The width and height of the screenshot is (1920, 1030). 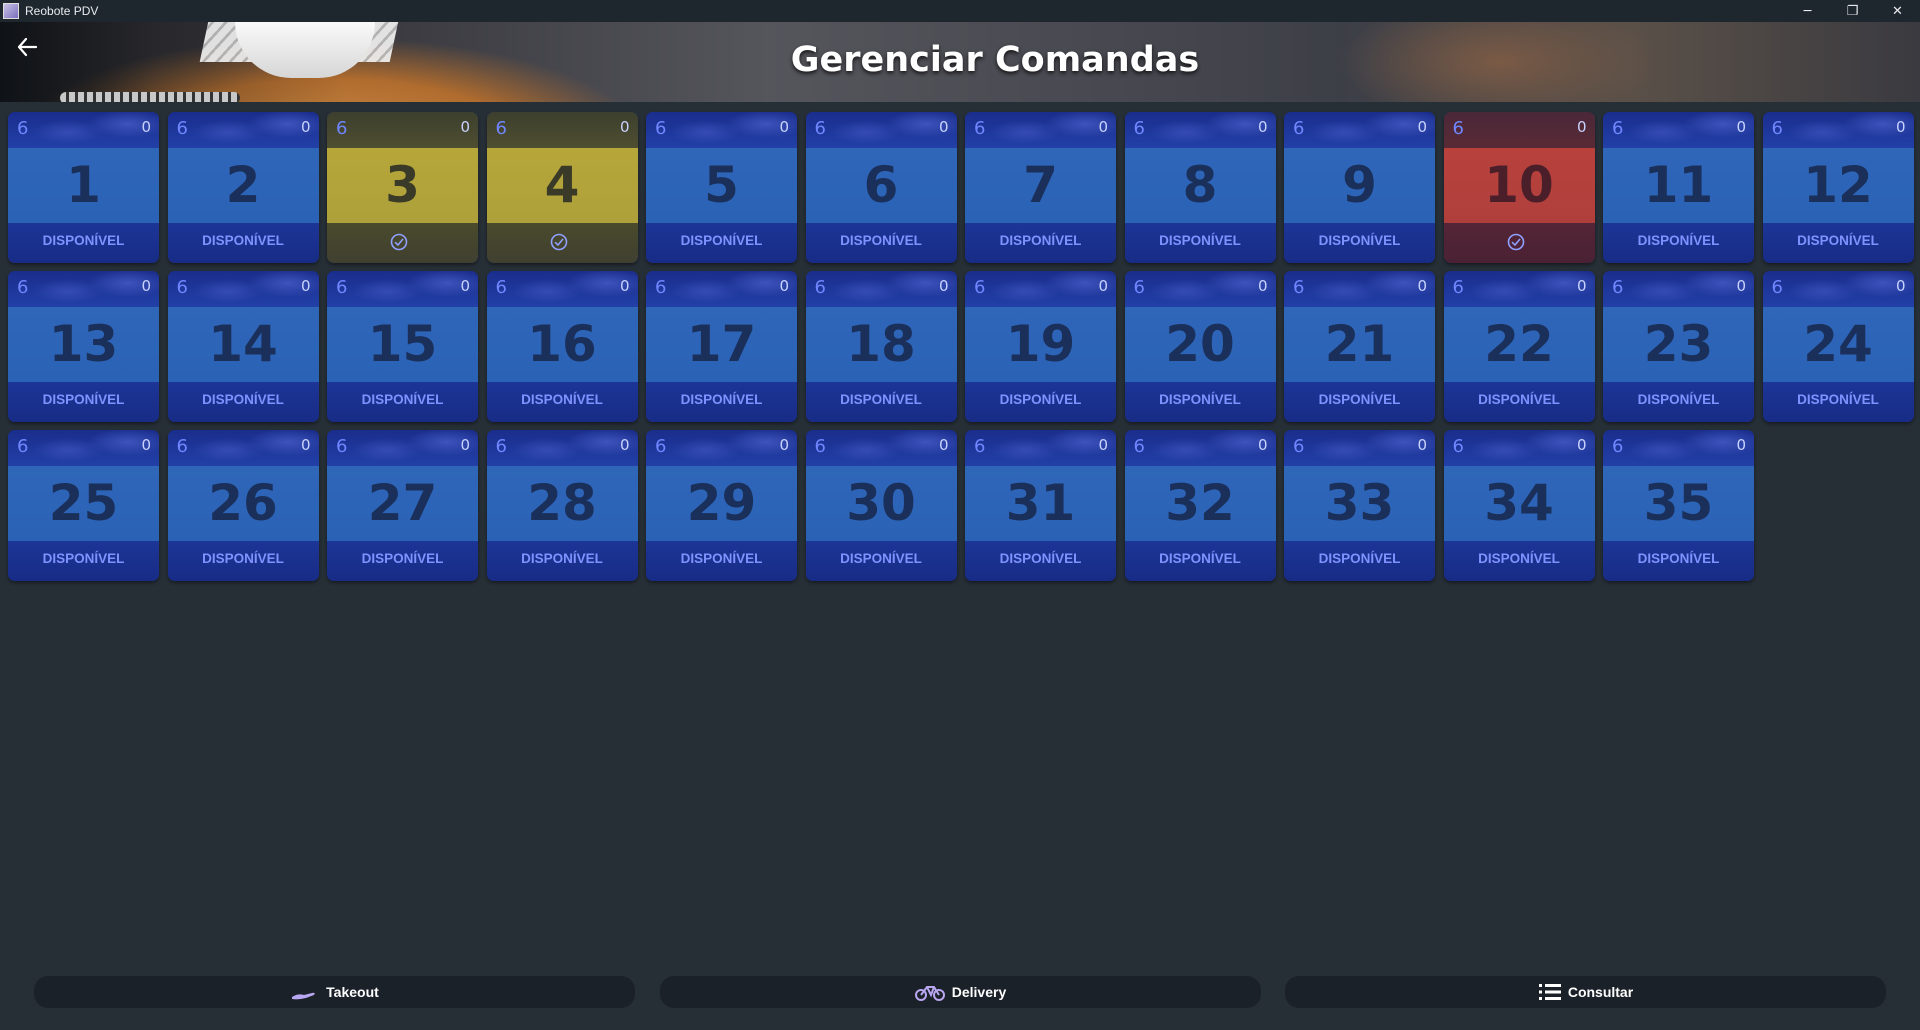 I want to click on comanda-tile-4: 6 0 4, so click(x=562, y=187).